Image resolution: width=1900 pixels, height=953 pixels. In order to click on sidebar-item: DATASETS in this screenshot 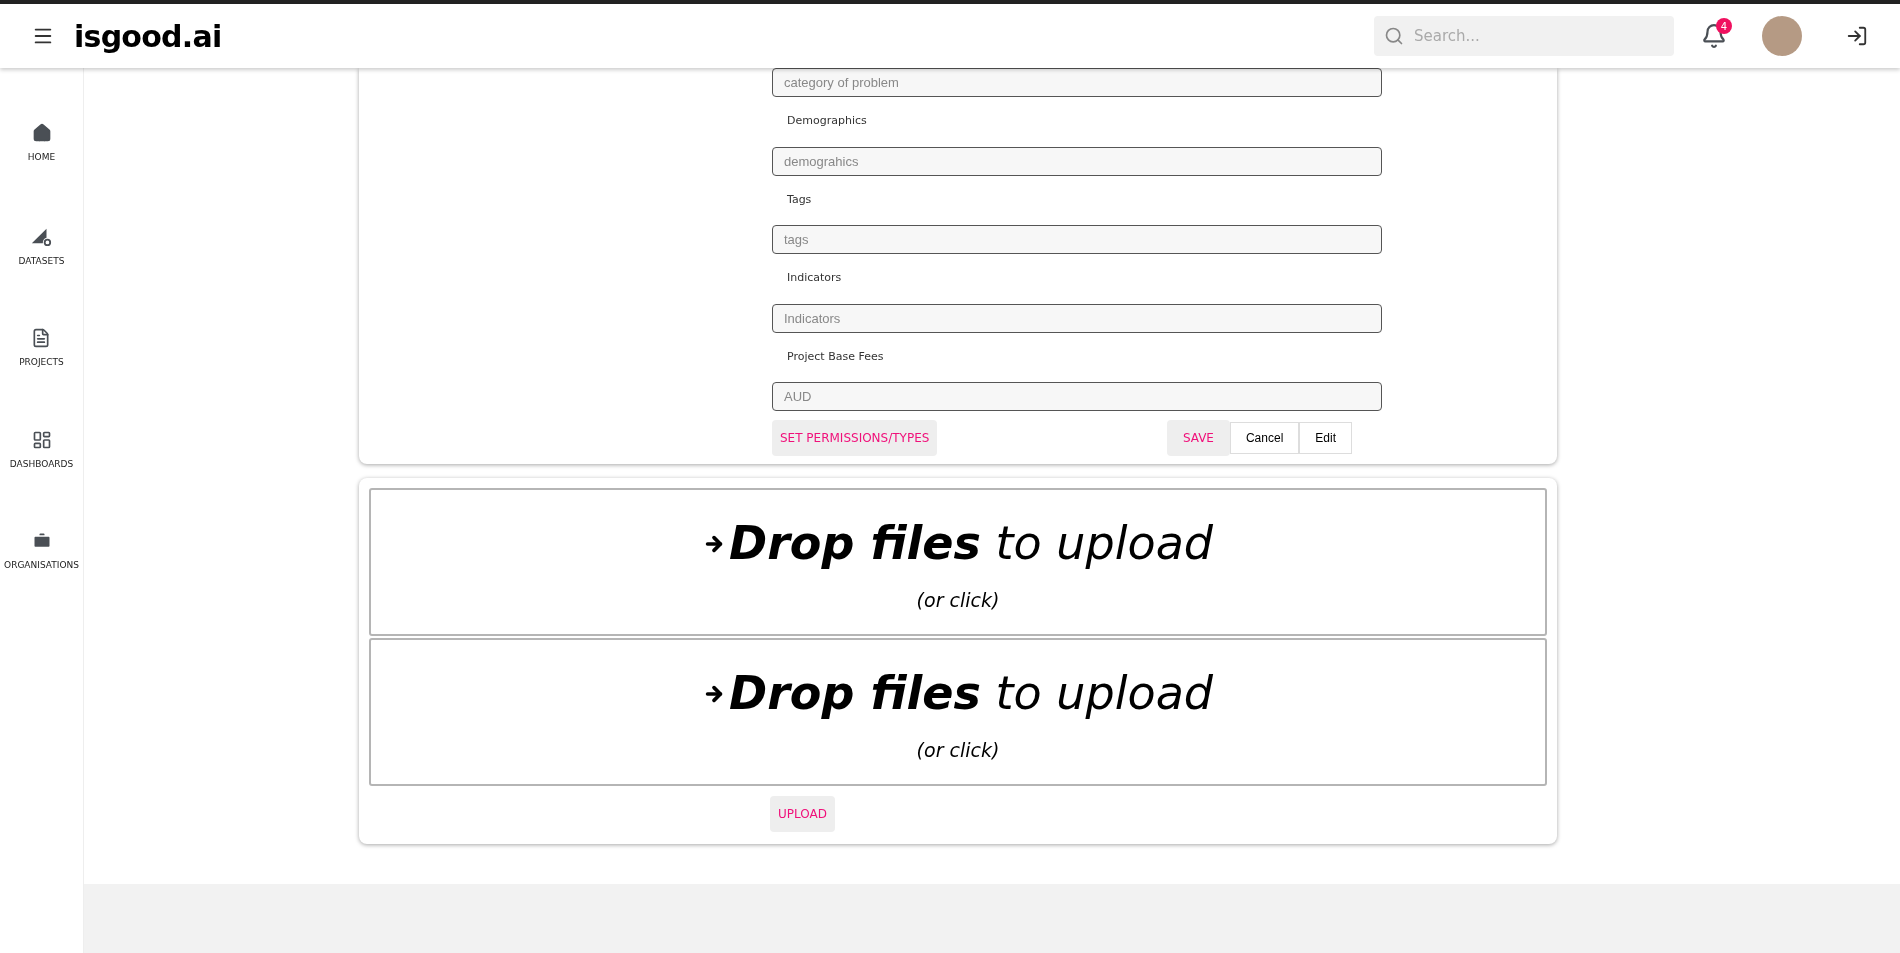, I will do `click(41, 246)`.